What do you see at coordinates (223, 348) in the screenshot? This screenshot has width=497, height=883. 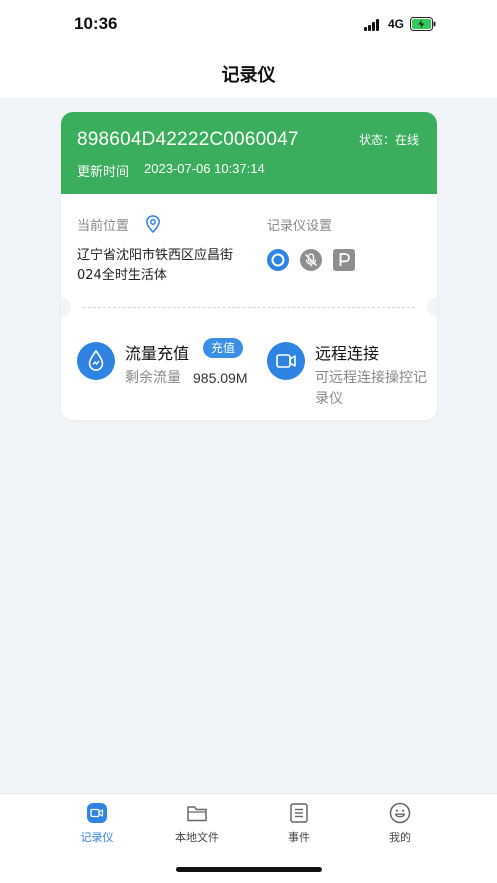 I see `recharge-button: 充值` at bounding box center [223, 348].